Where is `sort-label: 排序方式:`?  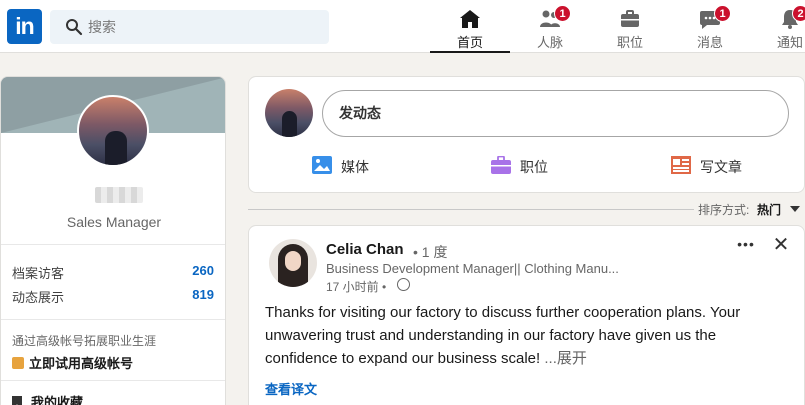 sort-label: 排序方式: is located at coordinates (724, 210).